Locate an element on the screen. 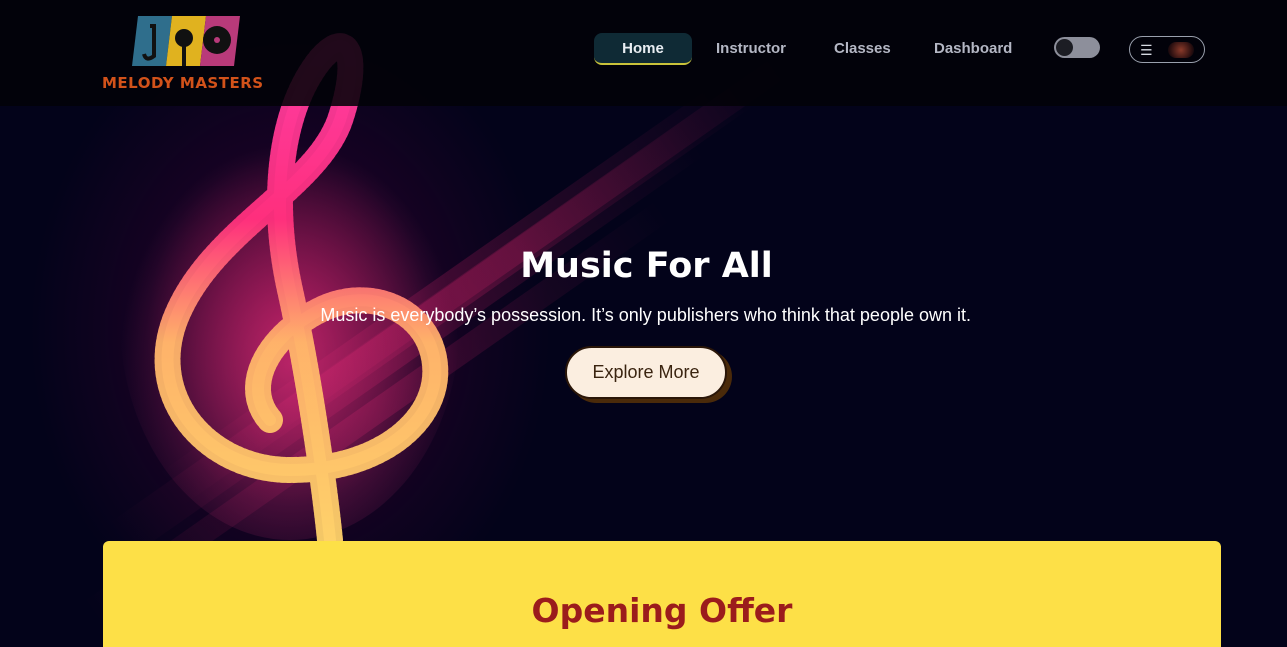 The width and height of the screenshot is (1287, 647). nav-item-instructor: Instructor is located at coordinates (751, 49).